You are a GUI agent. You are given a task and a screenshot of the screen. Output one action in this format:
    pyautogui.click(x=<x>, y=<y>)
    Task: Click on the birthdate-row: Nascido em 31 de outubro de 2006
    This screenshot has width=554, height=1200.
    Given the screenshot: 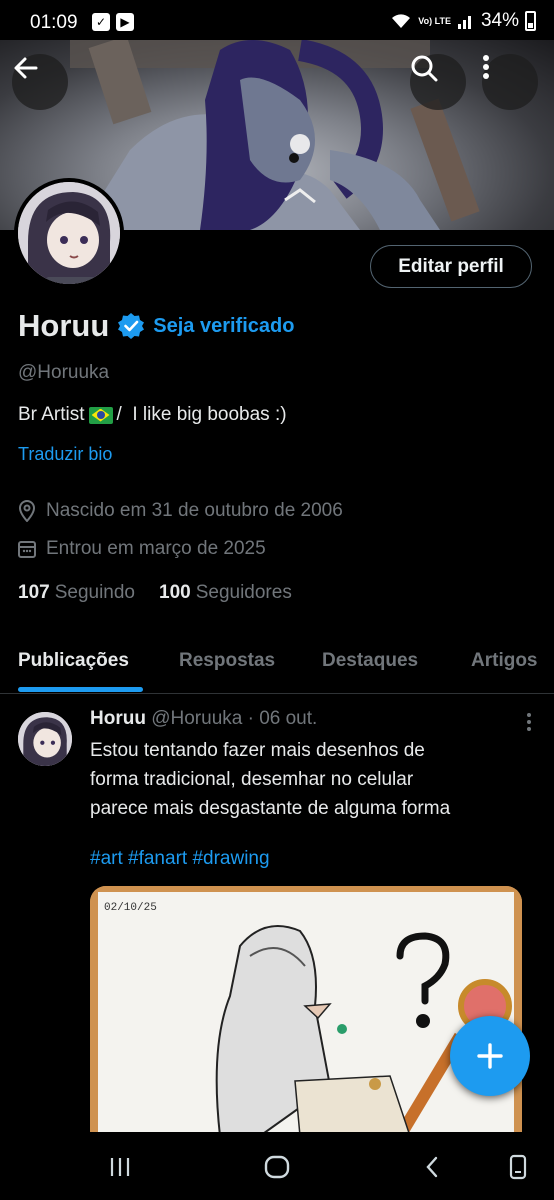 What is the action you would take?
    pyautogui.click(x=180, y=511)
    